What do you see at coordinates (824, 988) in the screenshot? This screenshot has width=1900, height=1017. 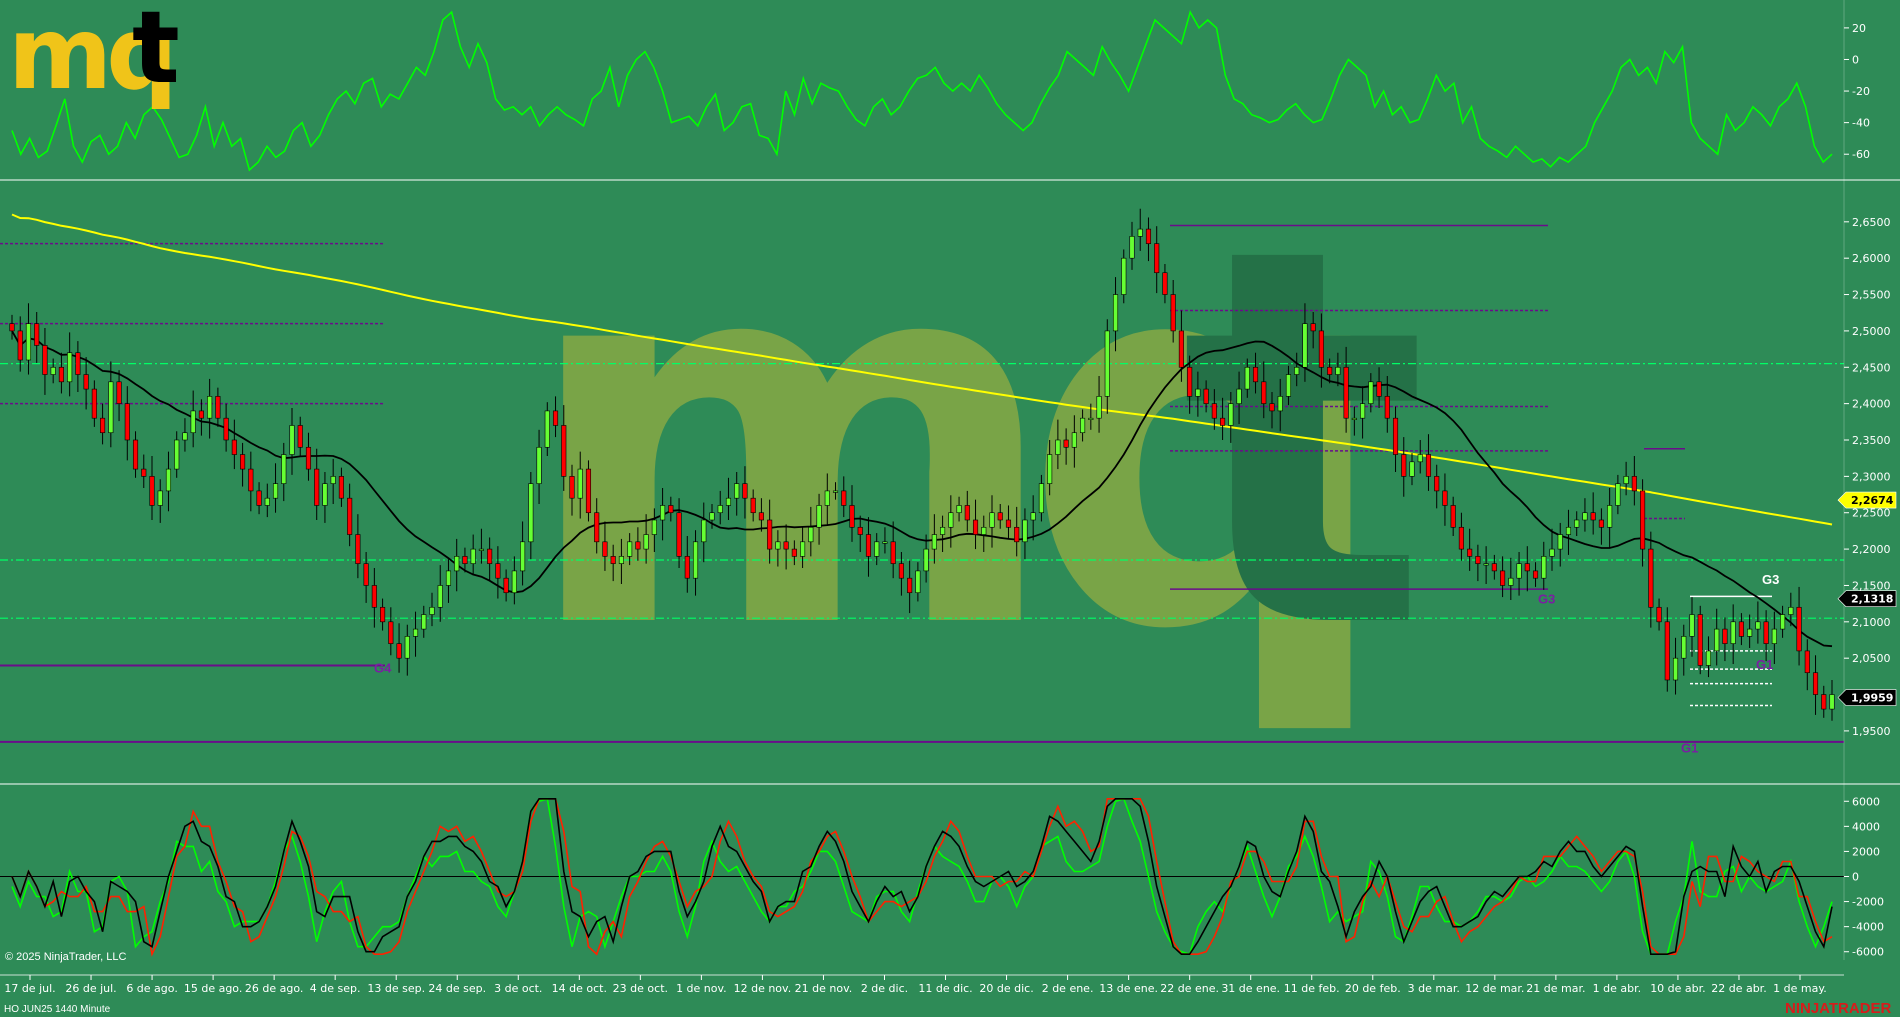 I see `x-tick-label: 21 de nov.` at bounding box center [824, 988].